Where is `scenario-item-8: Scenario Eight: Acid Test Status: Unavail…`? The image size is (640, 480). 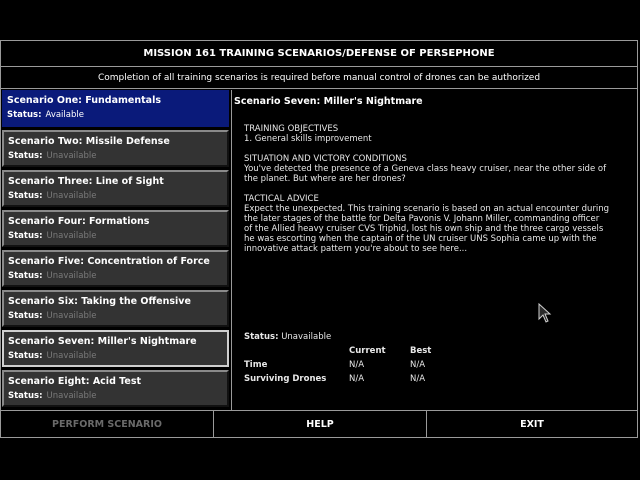 scenario-item-8: Scenario Eight: Acid Test Status: Unavail… is located at coordinates (115, 388).